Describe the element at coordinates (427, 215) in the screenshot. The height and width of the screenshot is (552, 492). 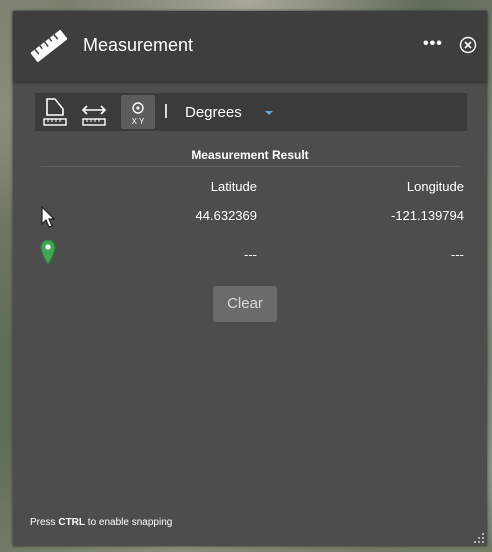
I see `cursor-longitude: -121.139794` at that location.